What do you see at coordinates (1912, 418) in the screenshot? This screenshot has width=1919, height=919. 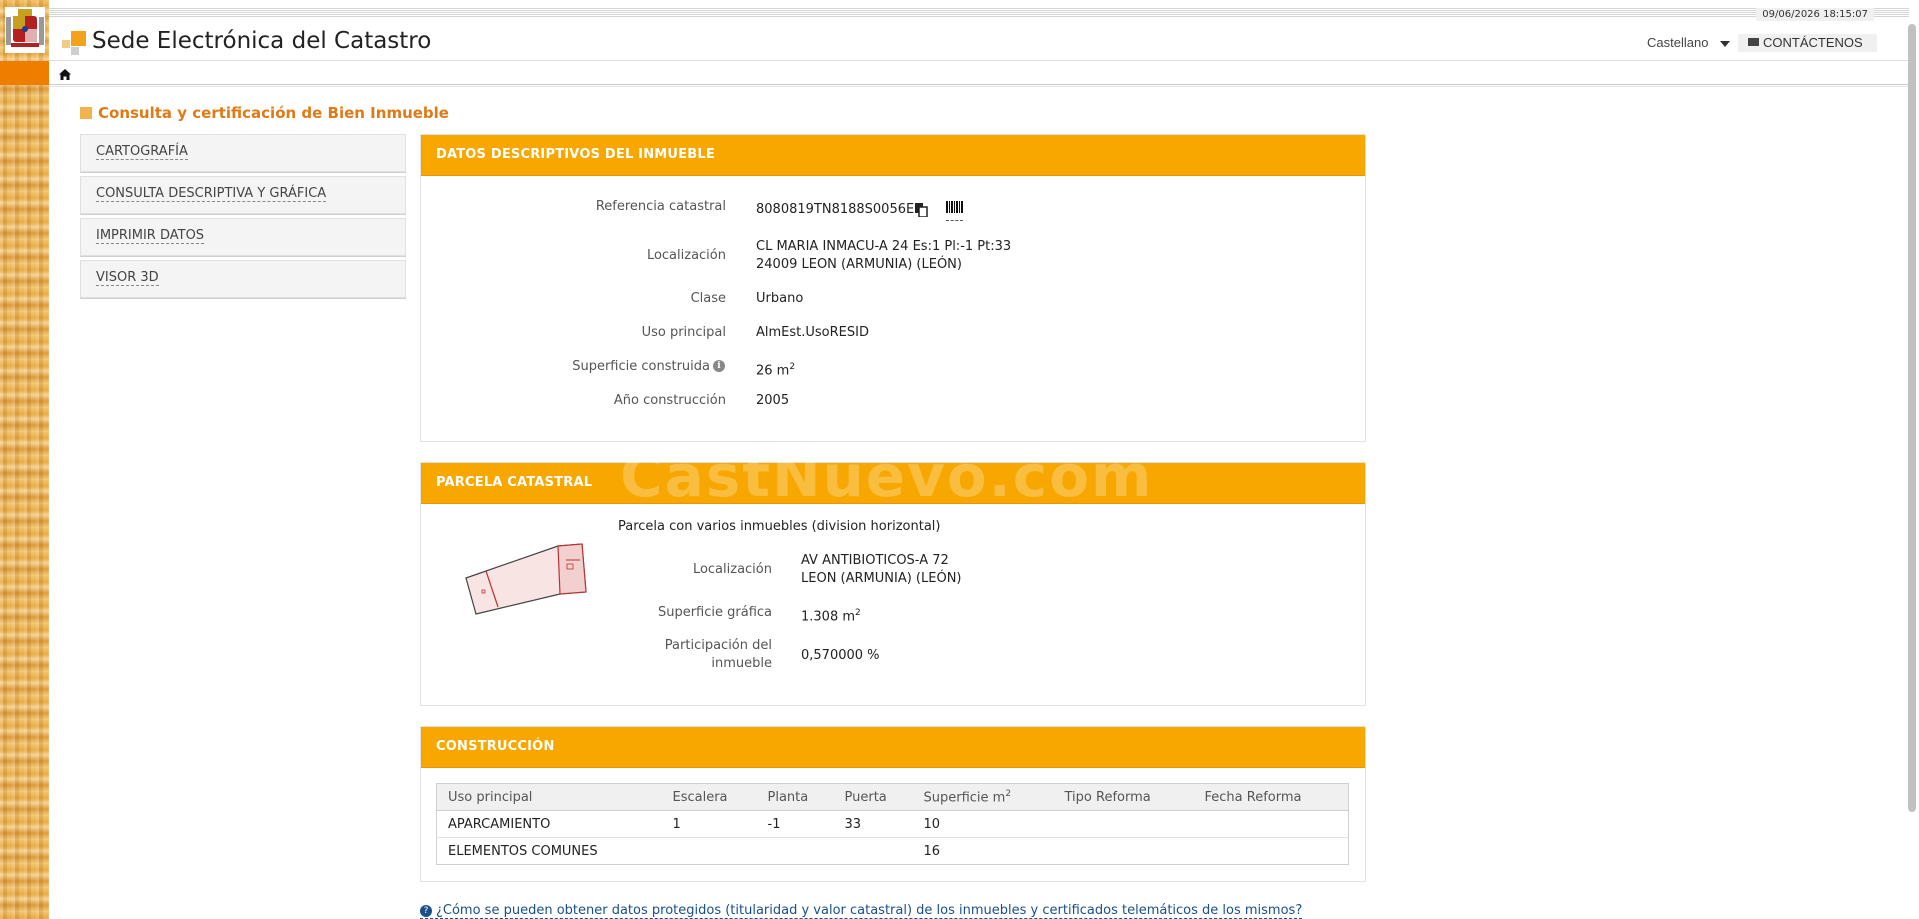 I see `vertical-scrollbar` at bounding box center [1912, 418].